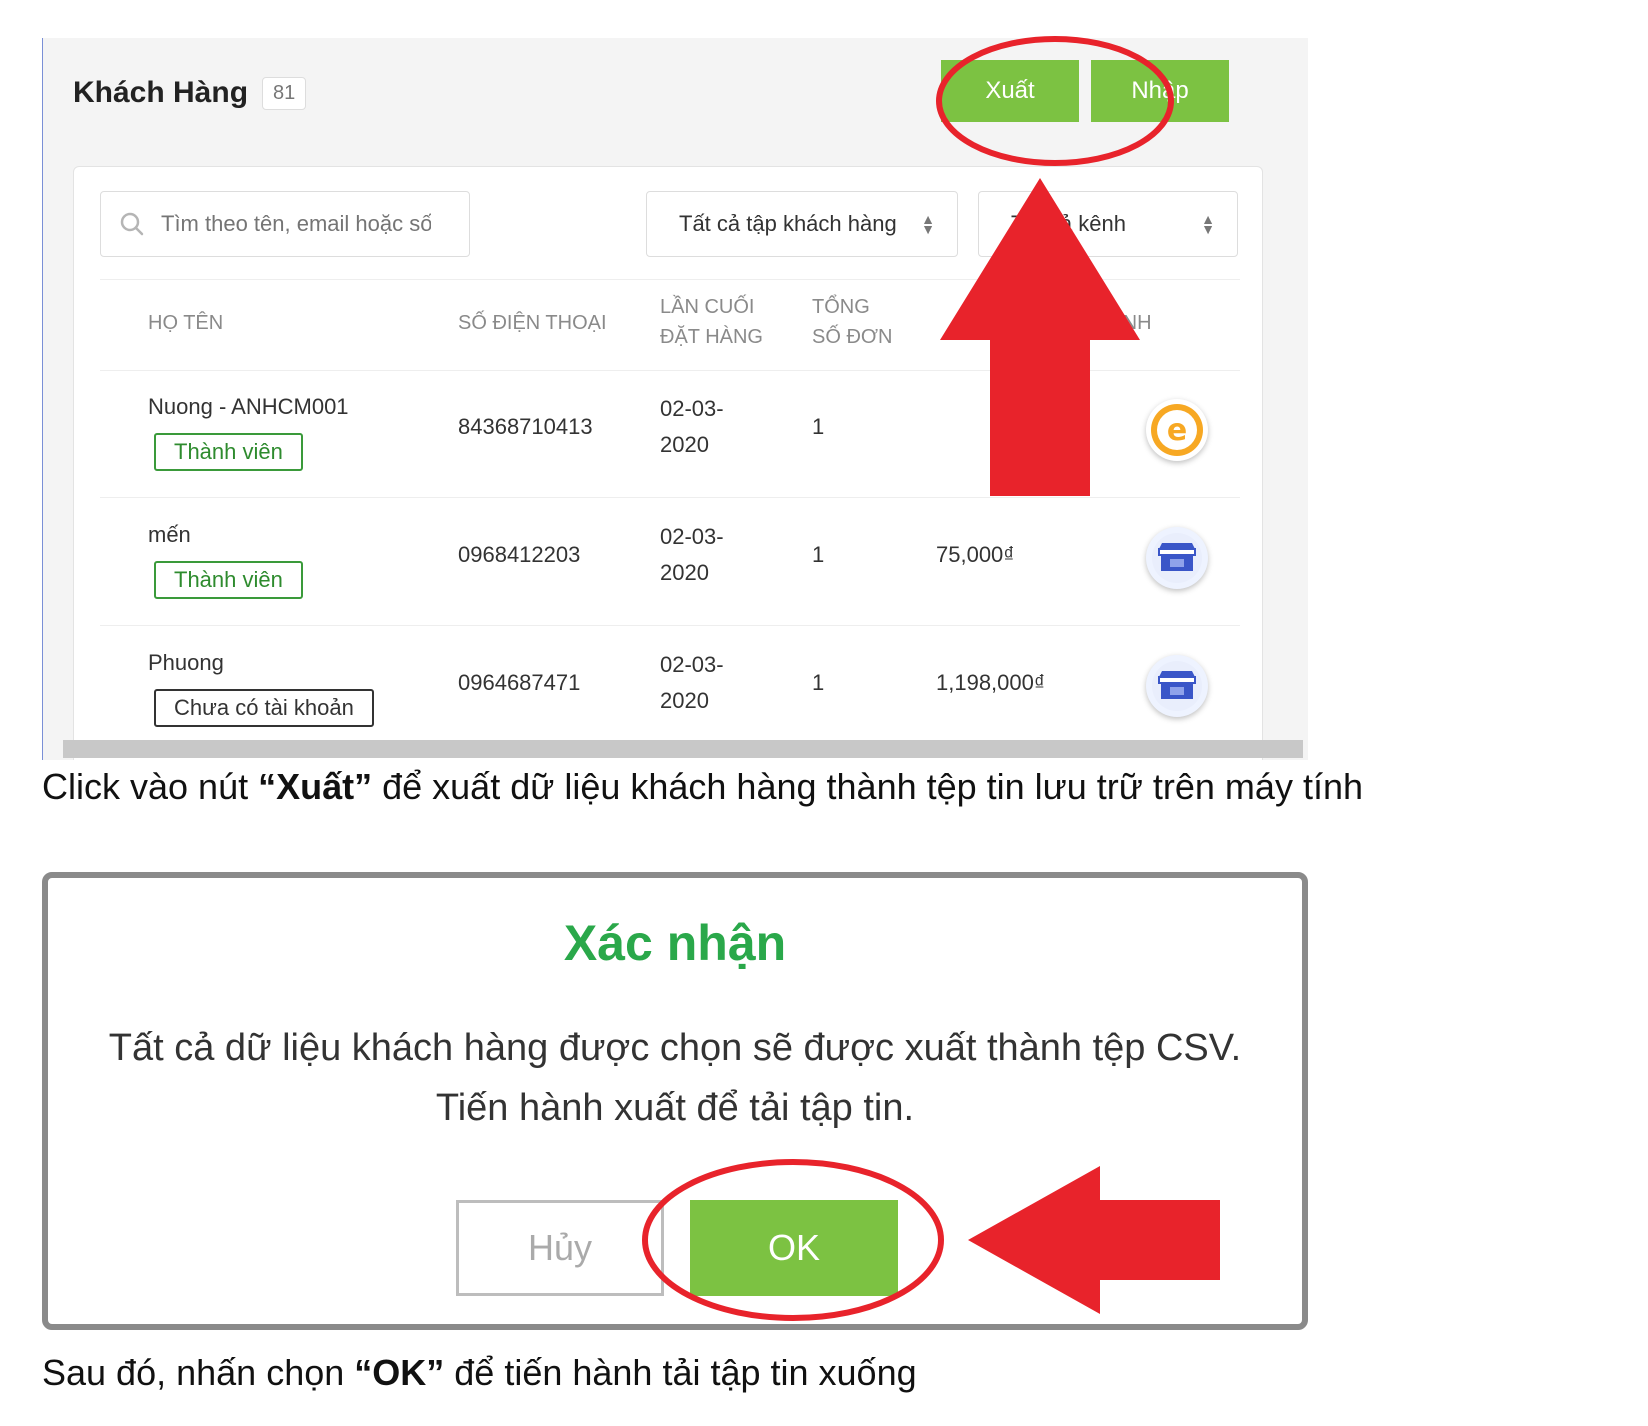  Describe the element at coordinates (975, 554) in the screenshot. I see `order-total: 75,000₫` at that location.